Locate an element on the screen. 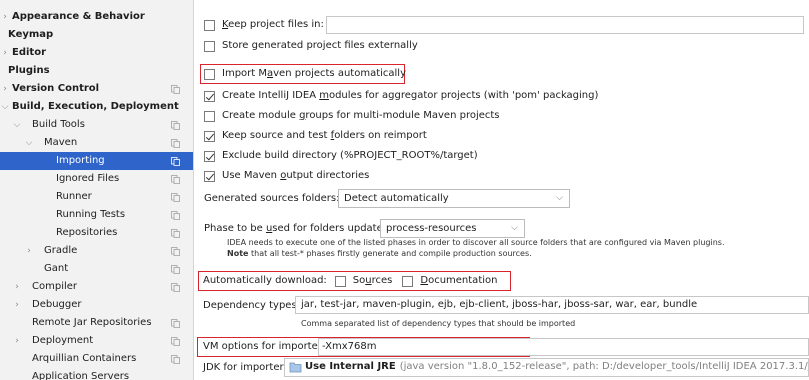  sidebar-item-label: Editor is located at coordinates (29, 52).